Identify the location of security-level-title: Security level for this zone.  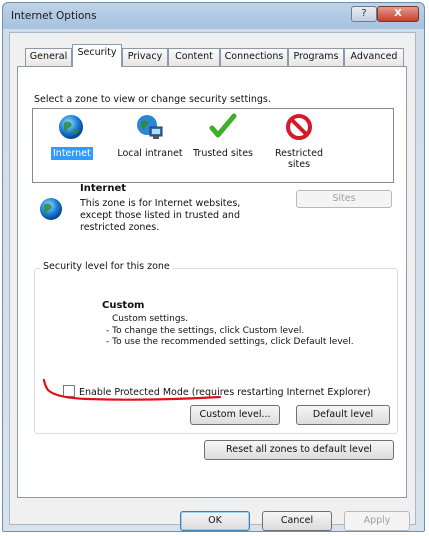
(106, 266).